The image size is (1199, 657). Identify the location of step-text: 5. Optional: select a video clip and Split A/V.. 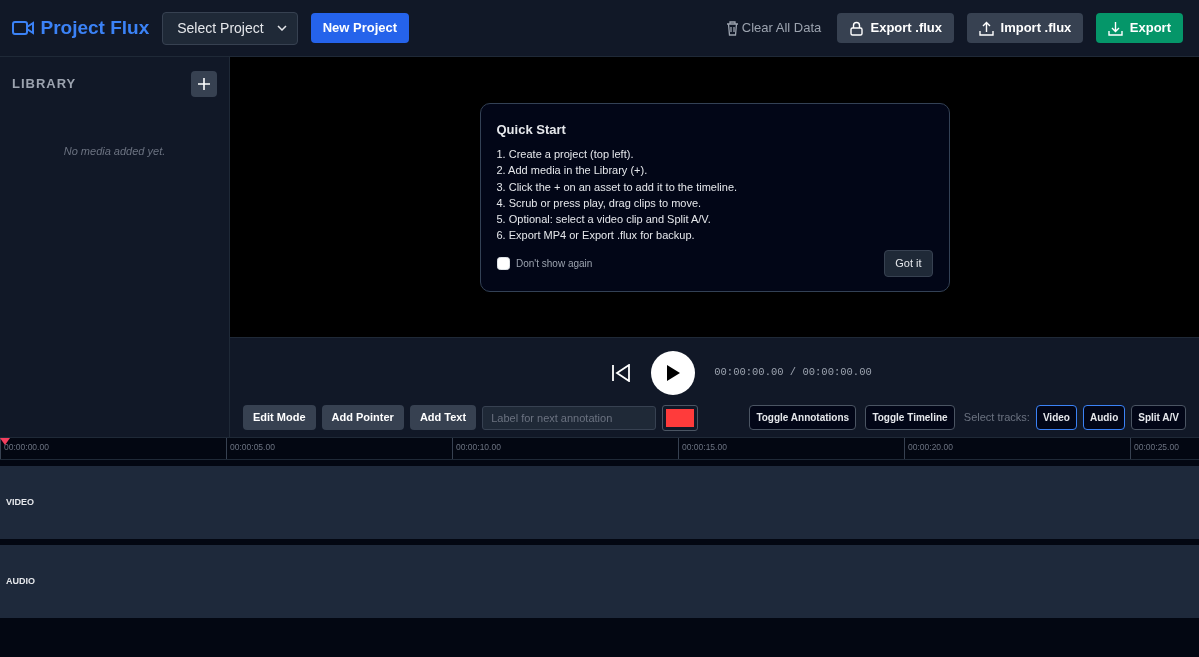
(604, 220).